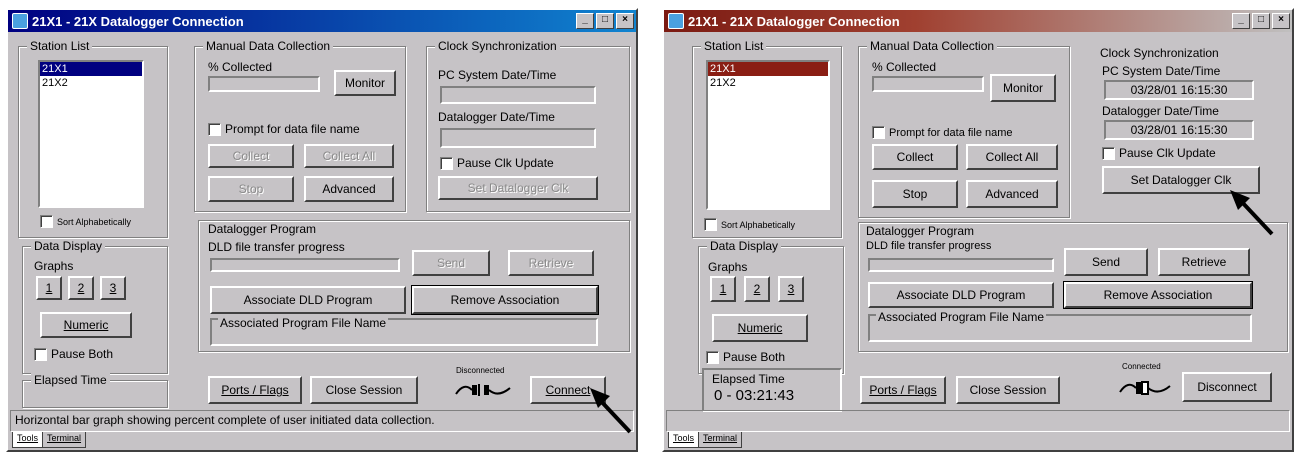 This screenshot has height=460, width=1299. What do you see at coordinates (1227, 387) in the screenshot?
I see `disconnect-button: Disconnect` at bounding box center [1227, 387].